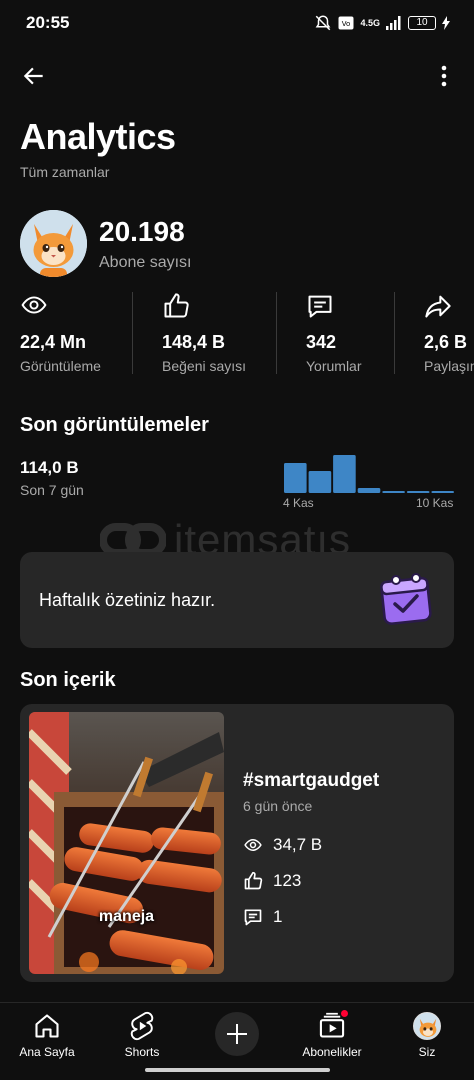  Describe the element at coordinates (439, 306) in the screenshot. I see `share-icon` at that location.